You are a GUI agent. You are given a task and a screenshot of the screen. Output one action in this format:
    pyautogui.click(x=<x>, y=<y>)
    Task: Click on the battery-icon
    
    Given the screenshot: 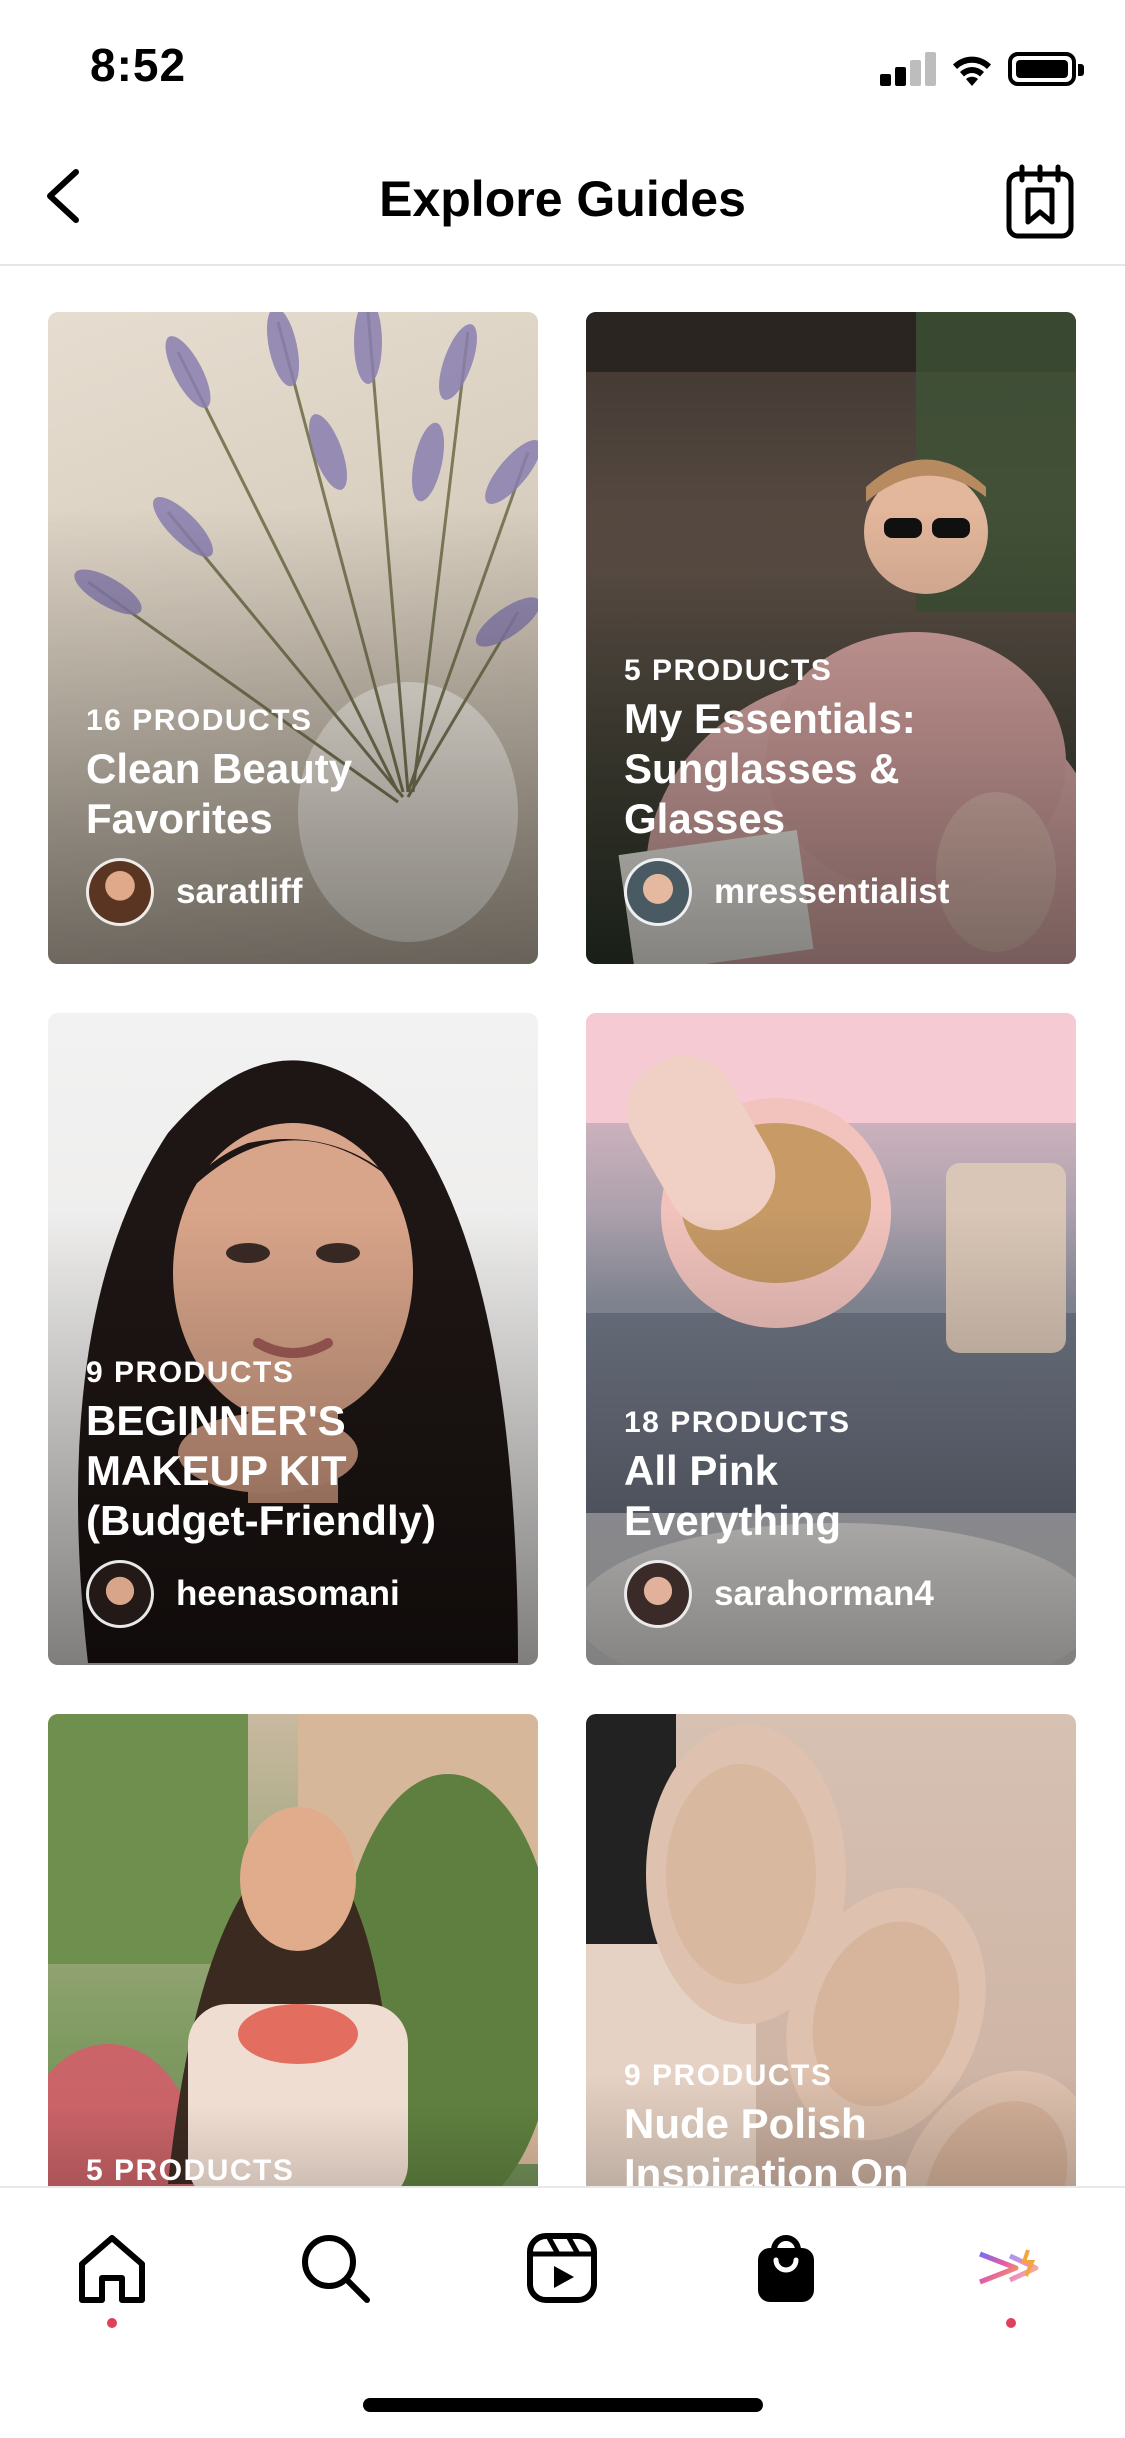 What is the action you would take?
    pyautogui.click(x=1046, y=69)
    